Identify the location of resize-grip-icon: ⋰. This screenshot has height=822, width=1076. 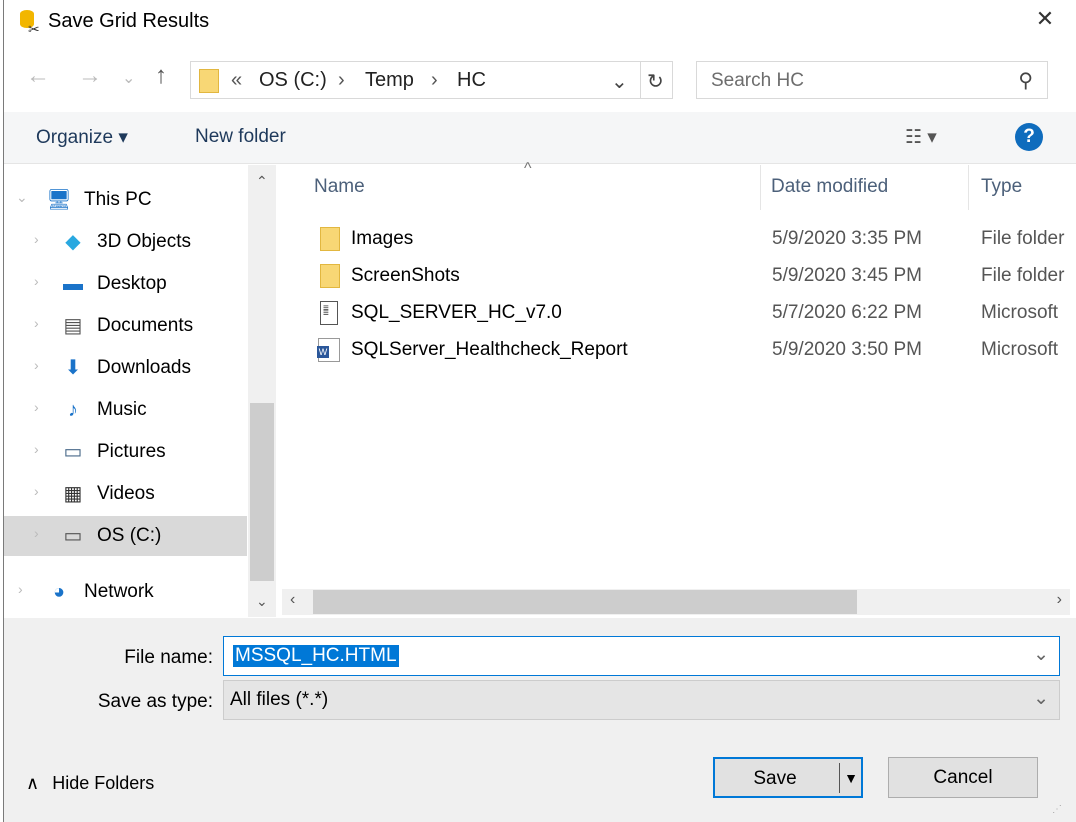
(1057, 809).